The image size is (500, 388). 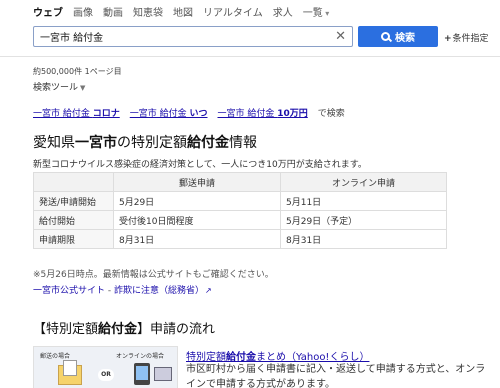 What do you see at coordinates (363, 182) in the screenshot?
I see `table-header: オンライン申請` at bounding box center [363, 182].